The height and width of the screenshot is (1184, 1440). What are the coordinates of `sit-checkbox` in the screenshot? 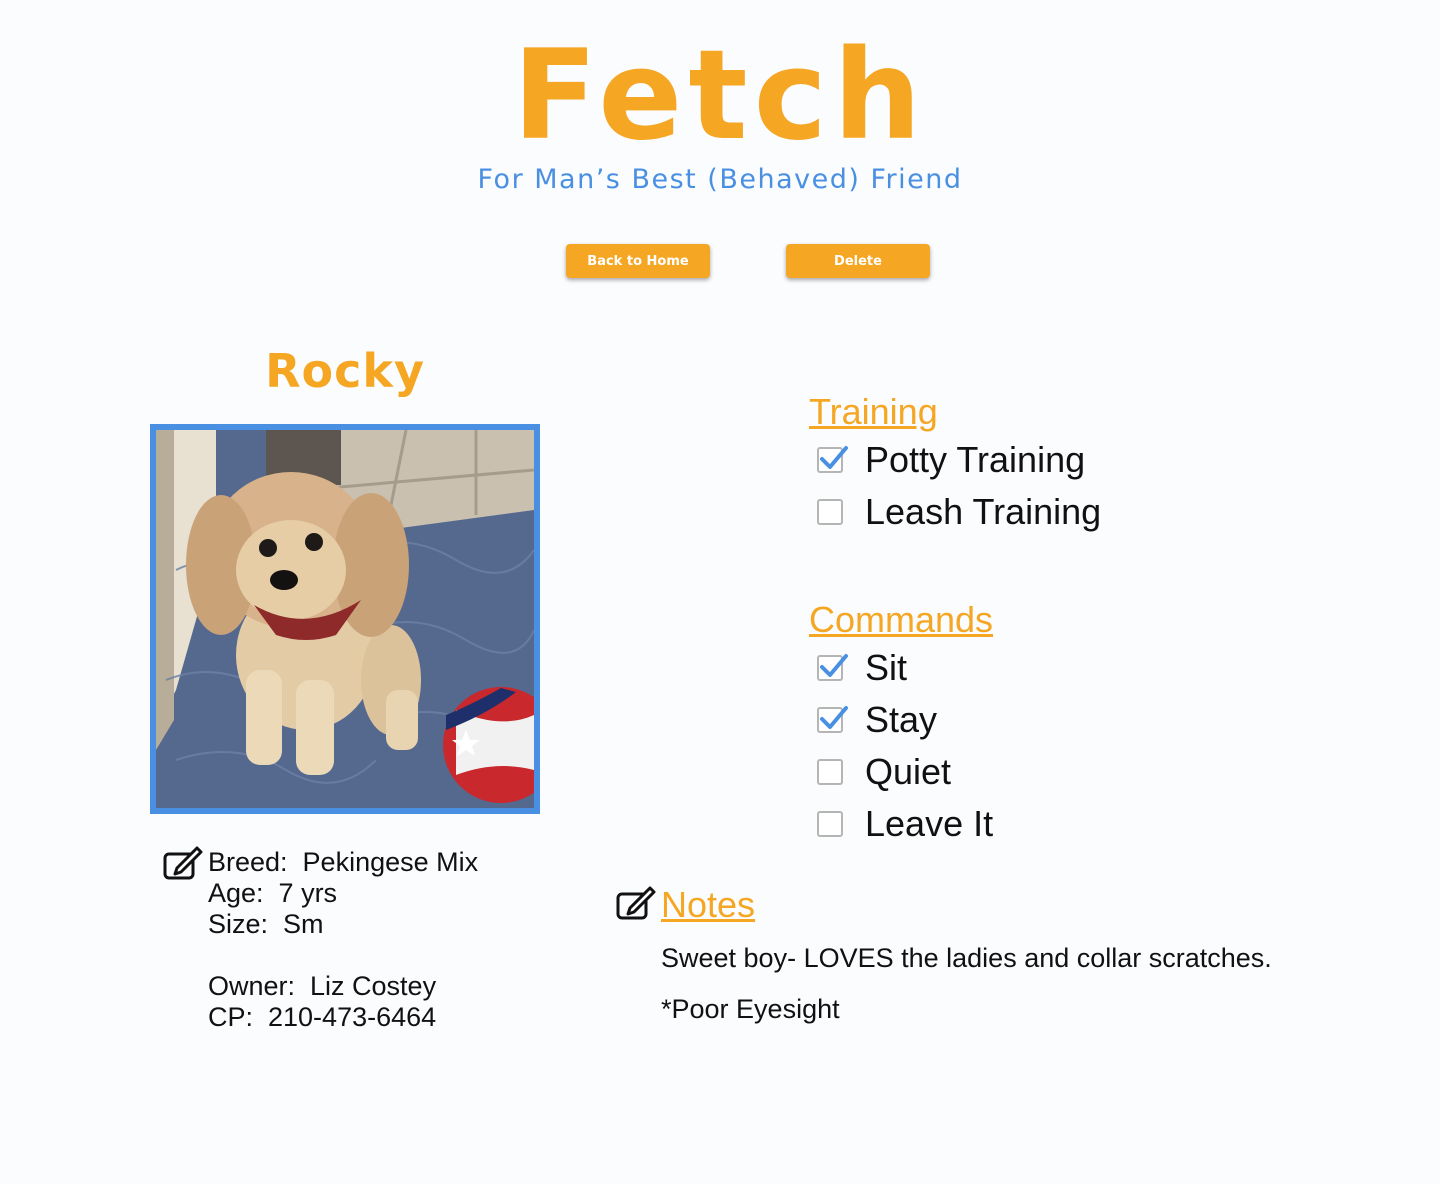 It's located at (832, 667).